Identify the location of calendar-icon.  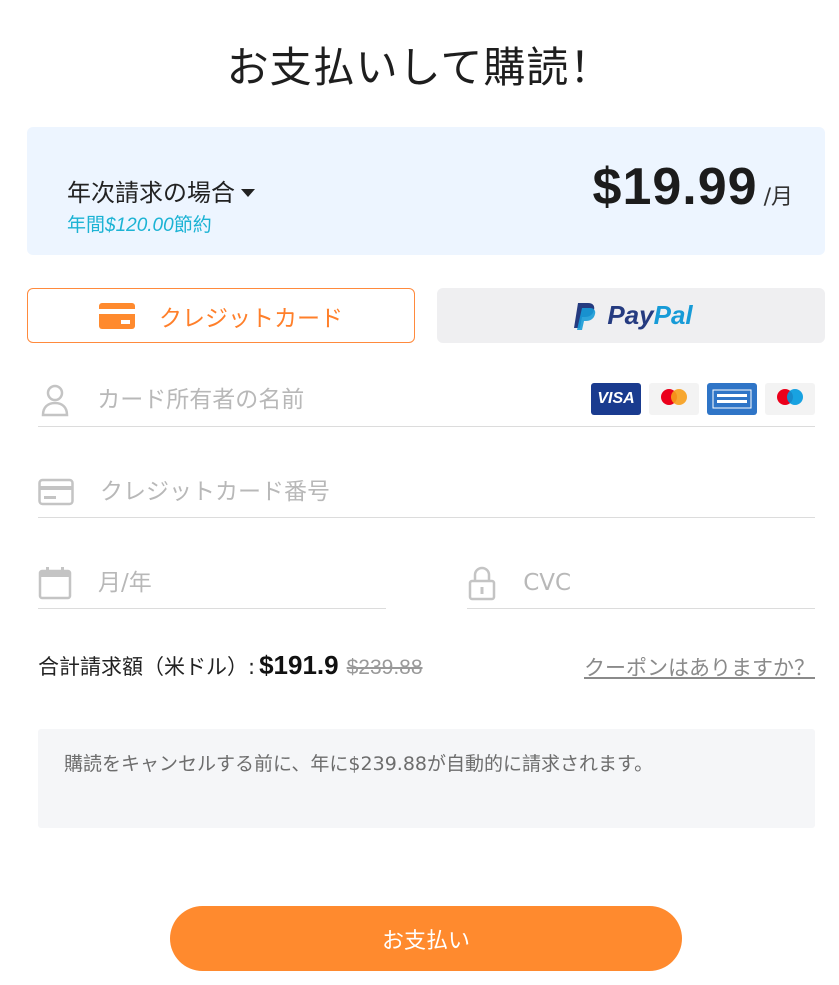
(55, 583).